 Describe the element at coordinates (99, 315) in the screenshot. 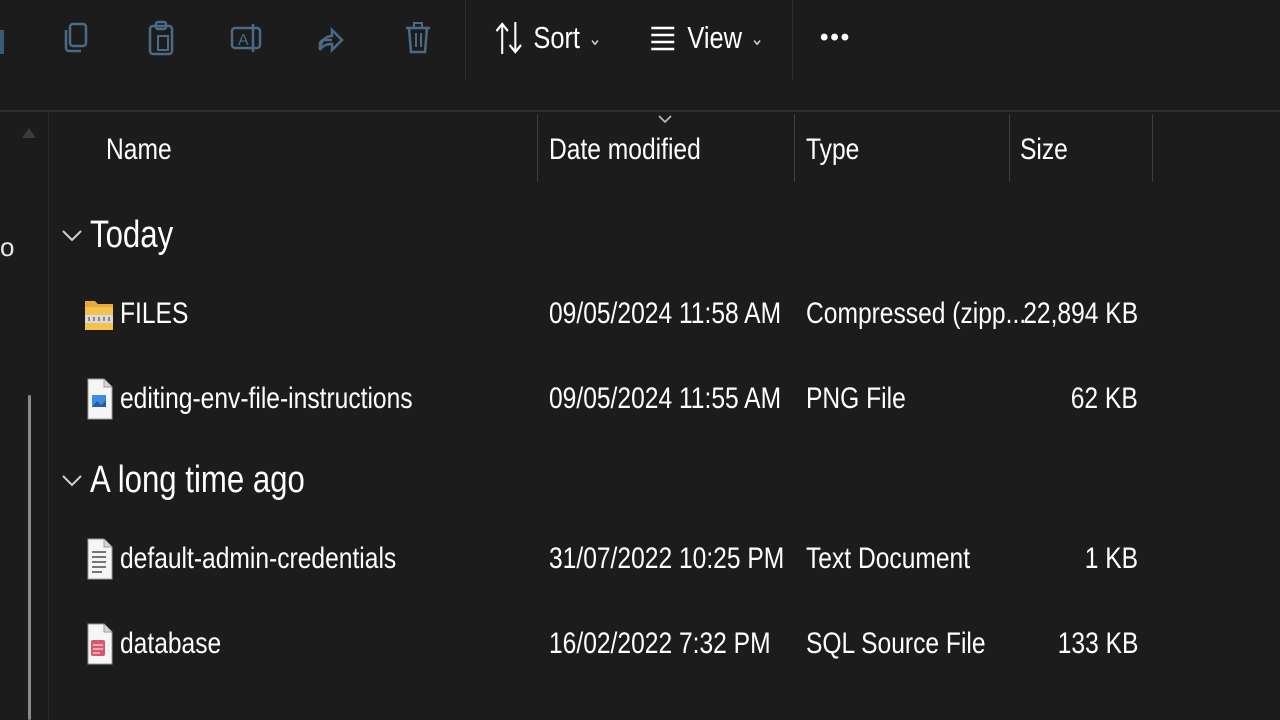

I see `zip-folder-icon` at that location.